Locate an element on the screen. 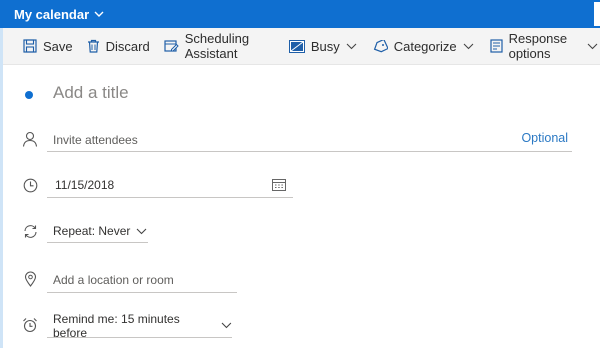 The image size is (600, 348). scheduling-assistant-button: Scheduling Assistant is located at coordinates (218, 46).